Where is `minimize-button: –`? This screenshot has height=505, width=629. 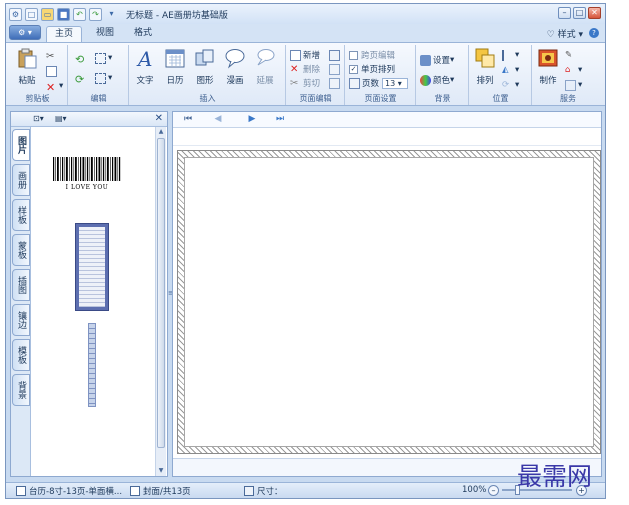 minimize-button: – is located at coordinates (564, 13).